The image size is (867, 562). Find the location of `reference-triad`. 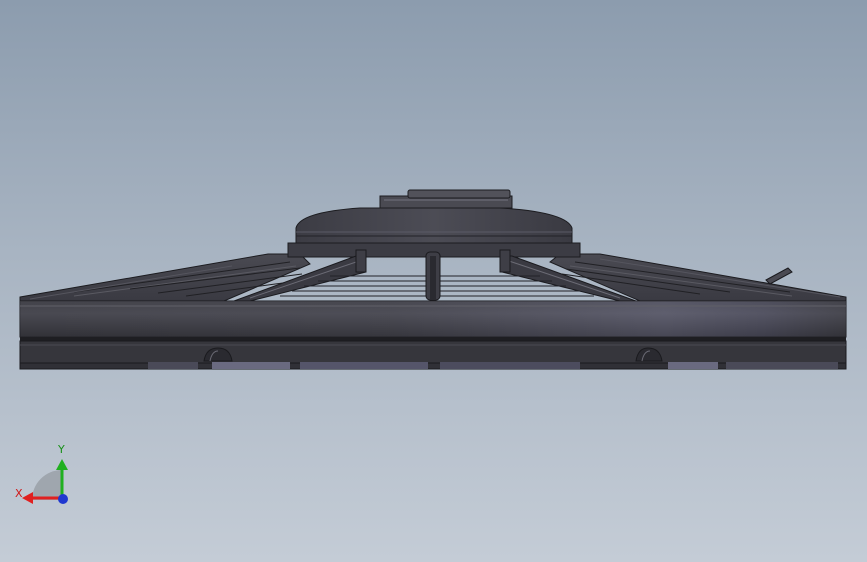

reference-triad is located at coordinates (45, 481).